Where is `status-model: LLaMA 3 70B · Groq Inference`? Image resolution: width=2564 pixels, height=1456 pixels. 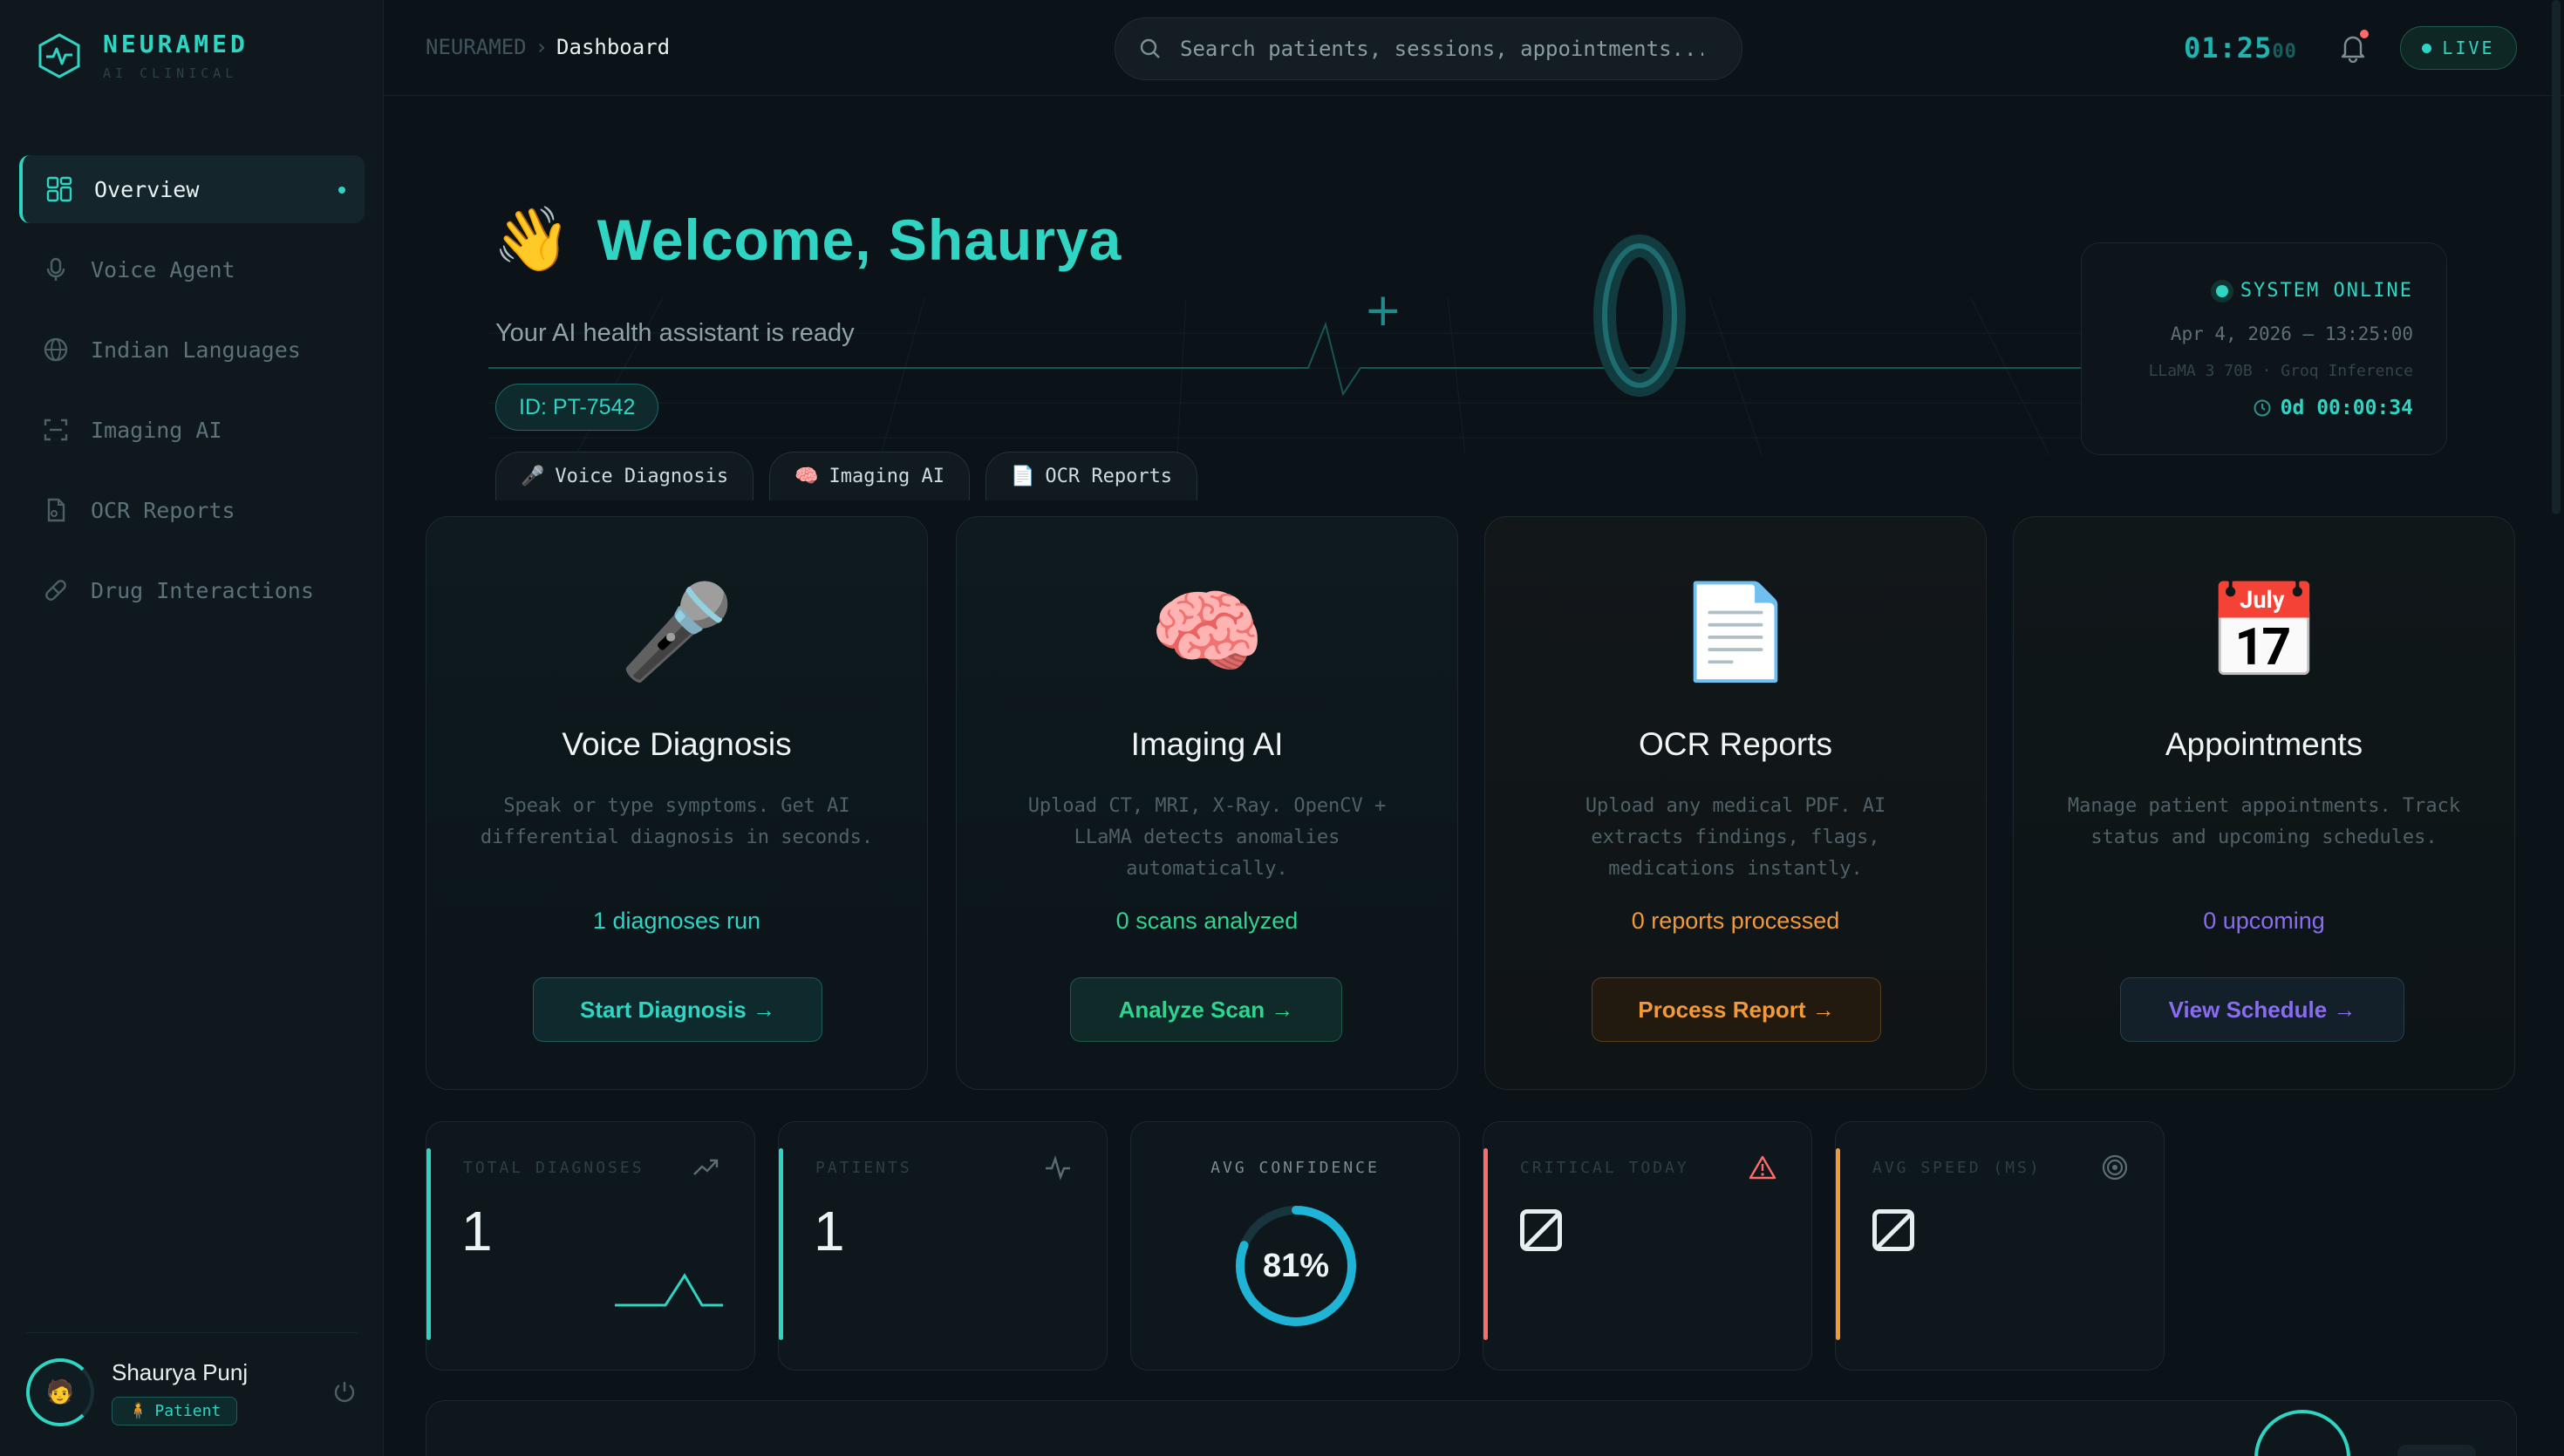 status-model: LLaMA 3 70B · Groq Inference is located at coordinates (2280, 371).